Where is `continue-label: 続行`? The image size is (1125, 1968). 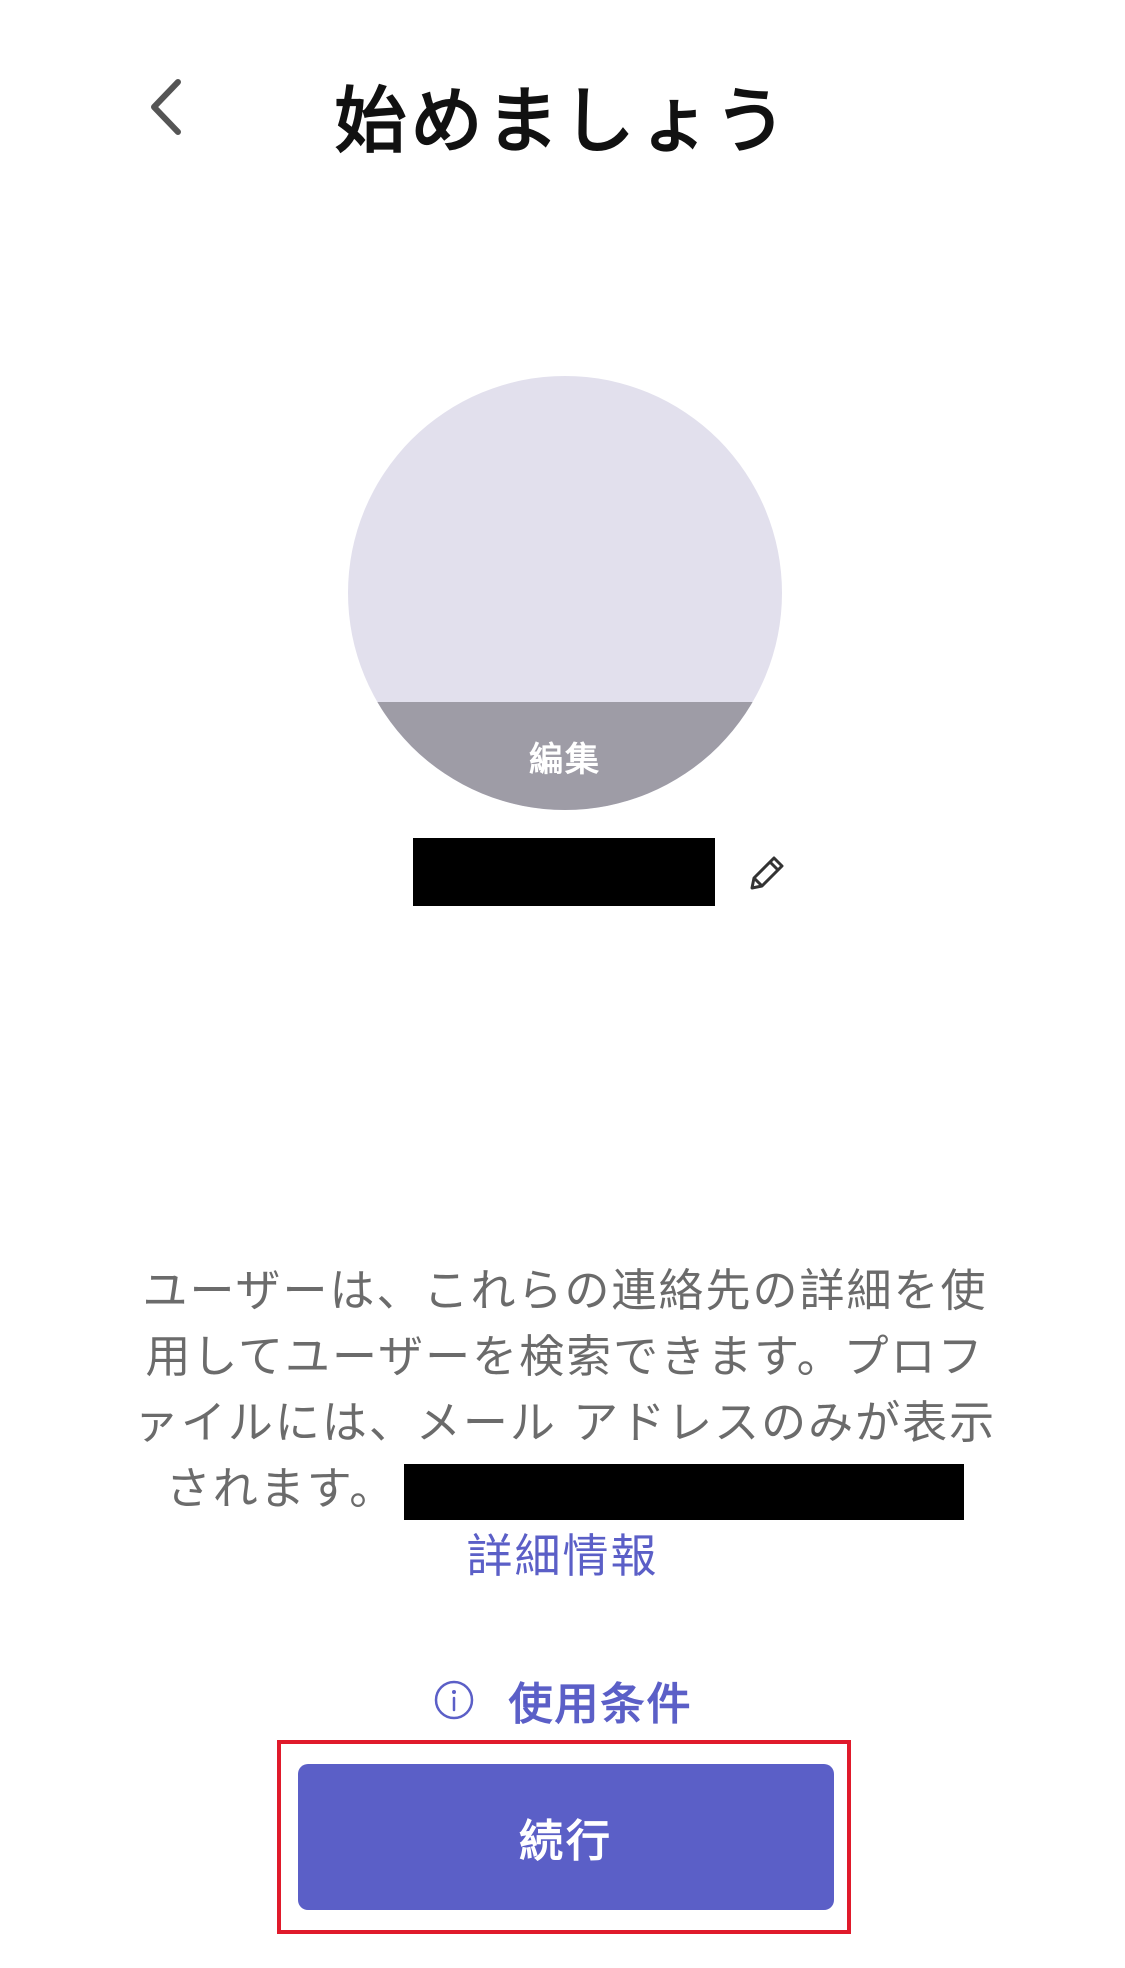 continue-label: 続行 is located at coordinates (566, 1841).